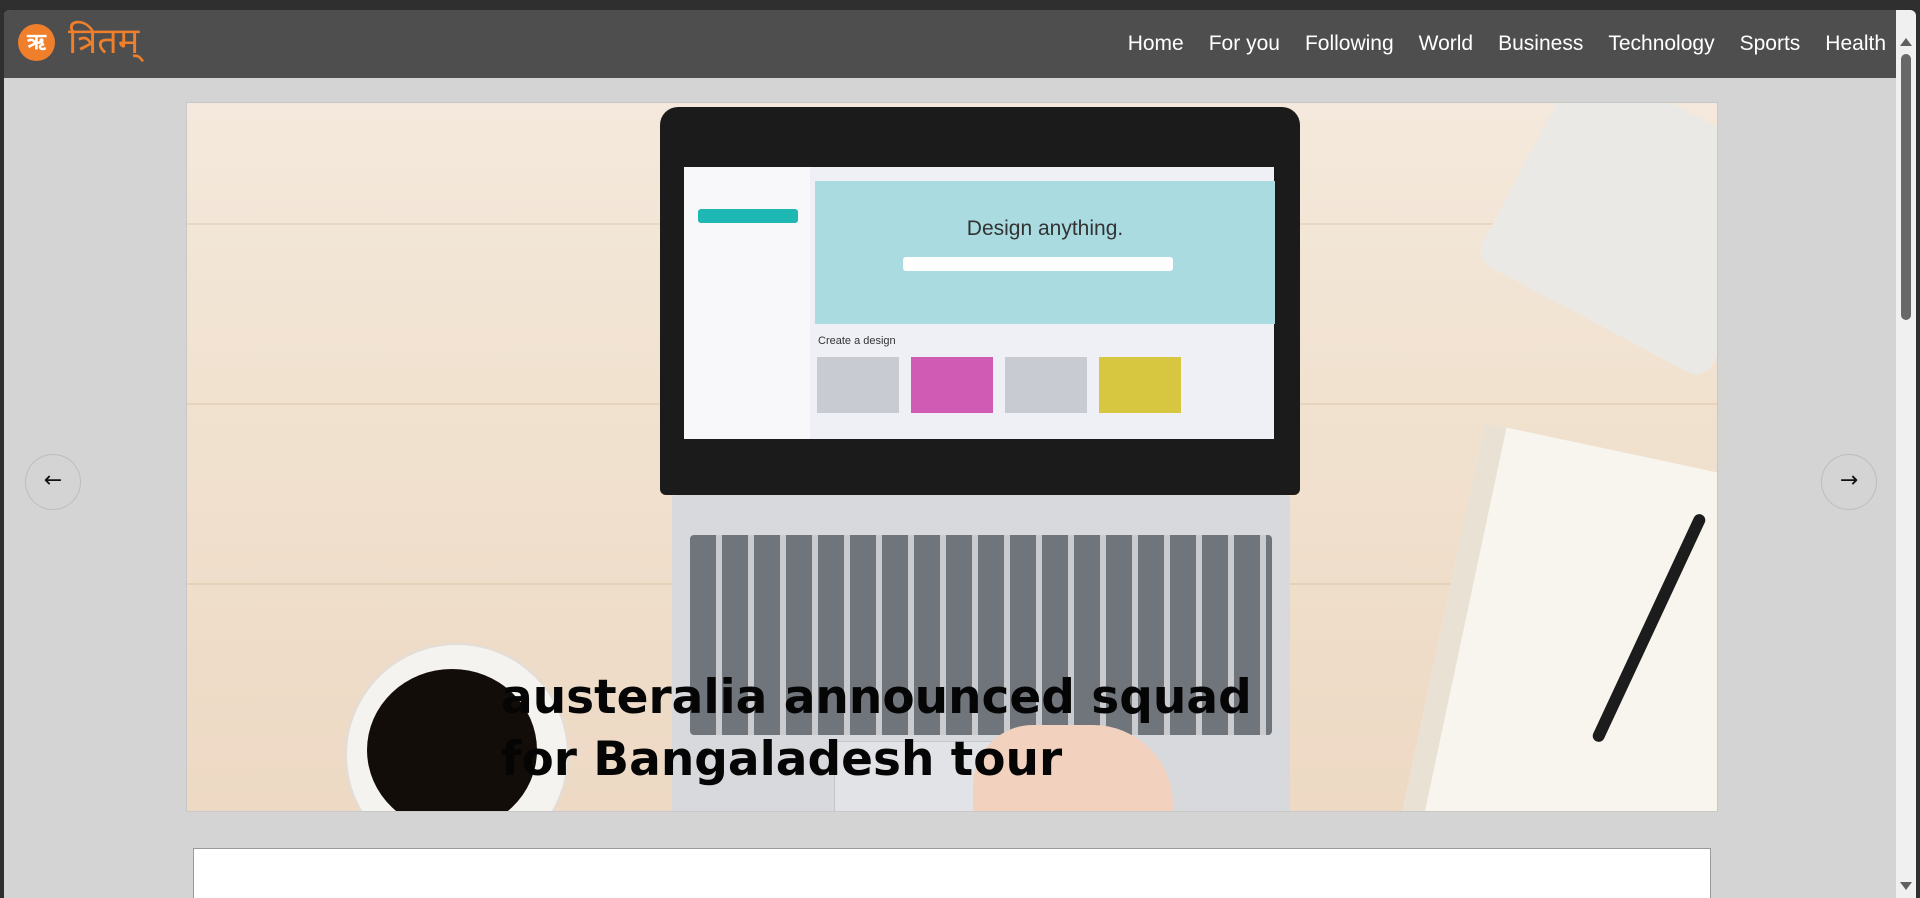 The width and height of the screenshot is (1920, 898). I want to click on carousel-prev-button: ←, so click(53, 482).